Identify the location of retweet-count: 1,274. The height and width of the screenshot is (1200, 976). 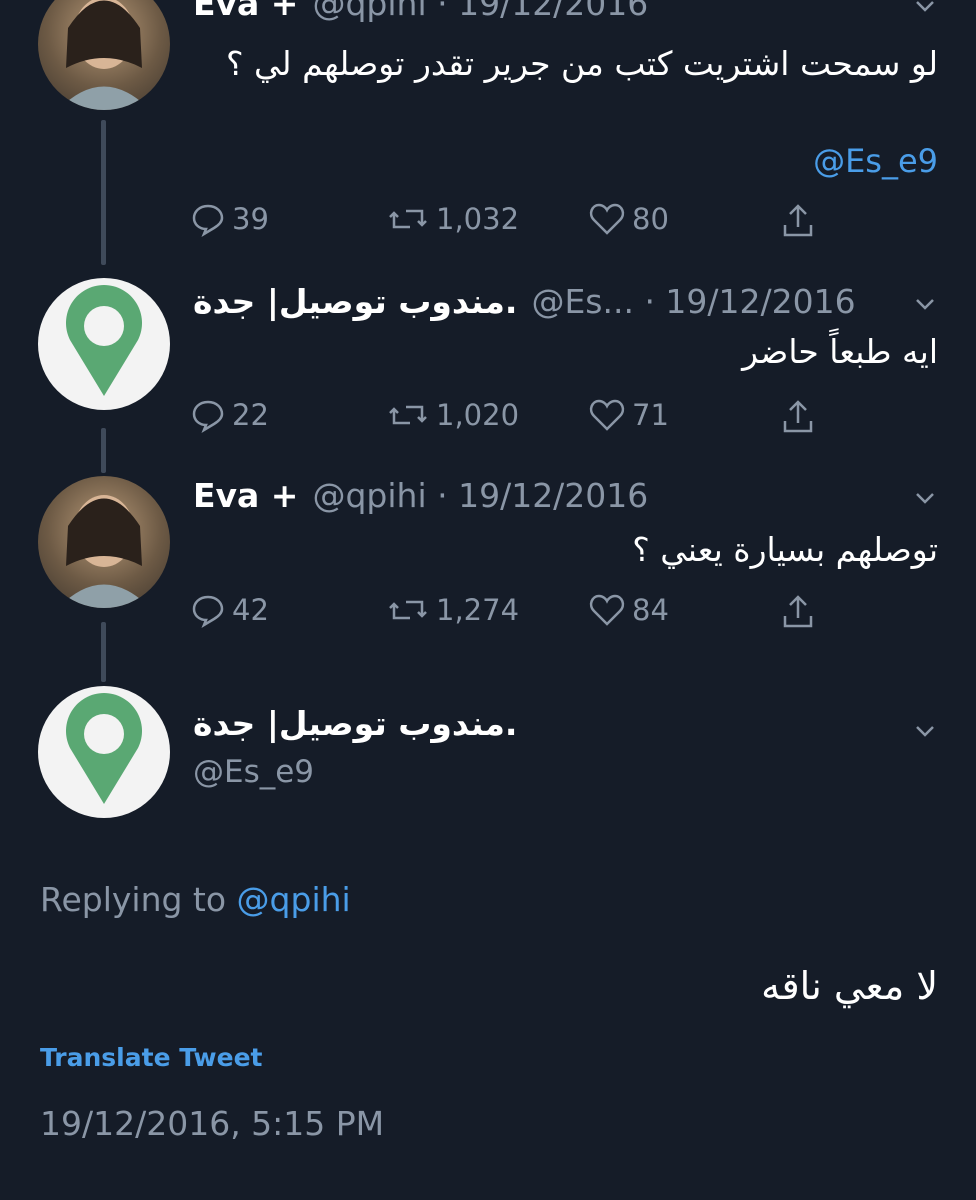
(478, 610).